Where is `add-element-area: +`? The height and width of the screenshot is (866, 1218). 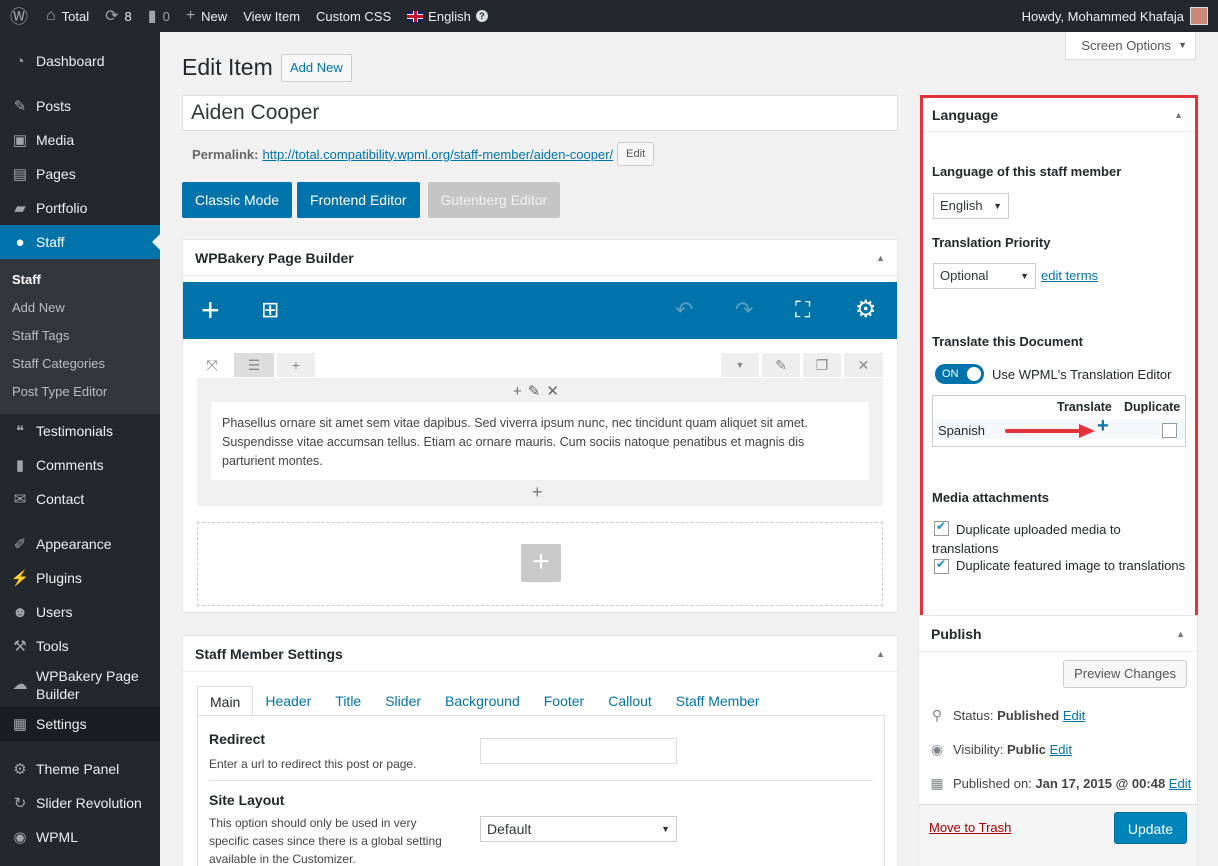 add-element-area: + is located at coordinates (540, 564).